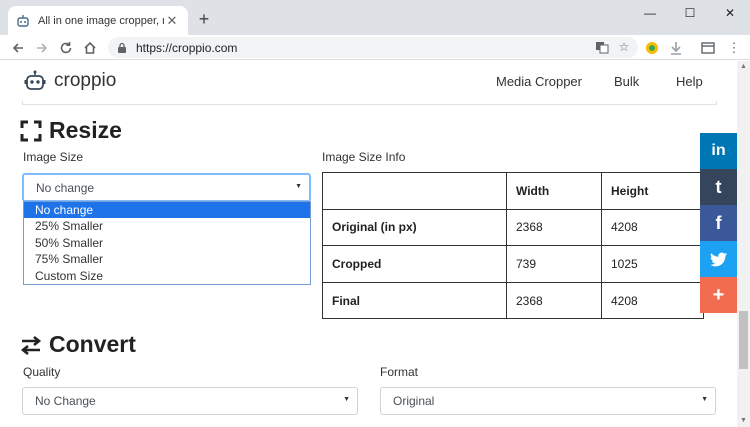 The width and height of the screenshot is (750, 427). What do you see at coordinates (204, 19) in the screenshot?
I see `new-tab-button: +` at bounding box center [204, 19].